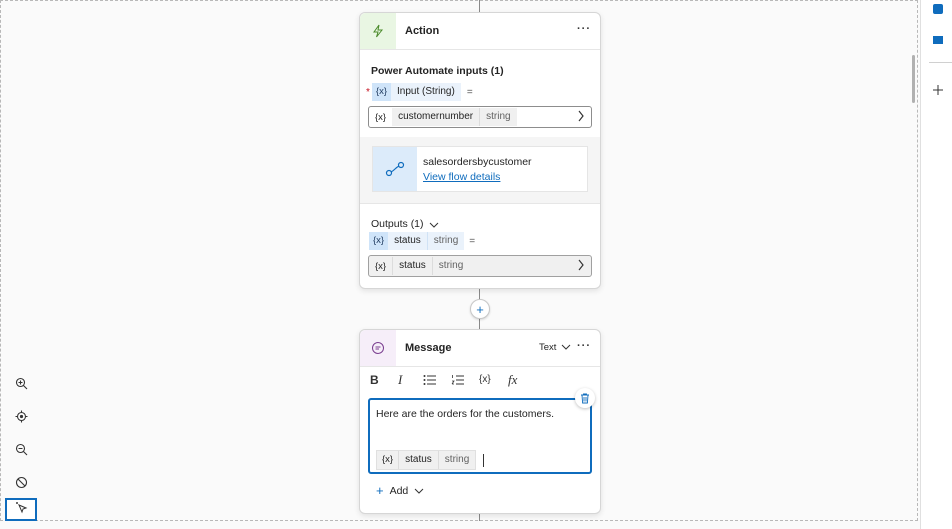  Describe the element at coordinates (21, 416) in the screenshot. I see `center-icon` at that location.